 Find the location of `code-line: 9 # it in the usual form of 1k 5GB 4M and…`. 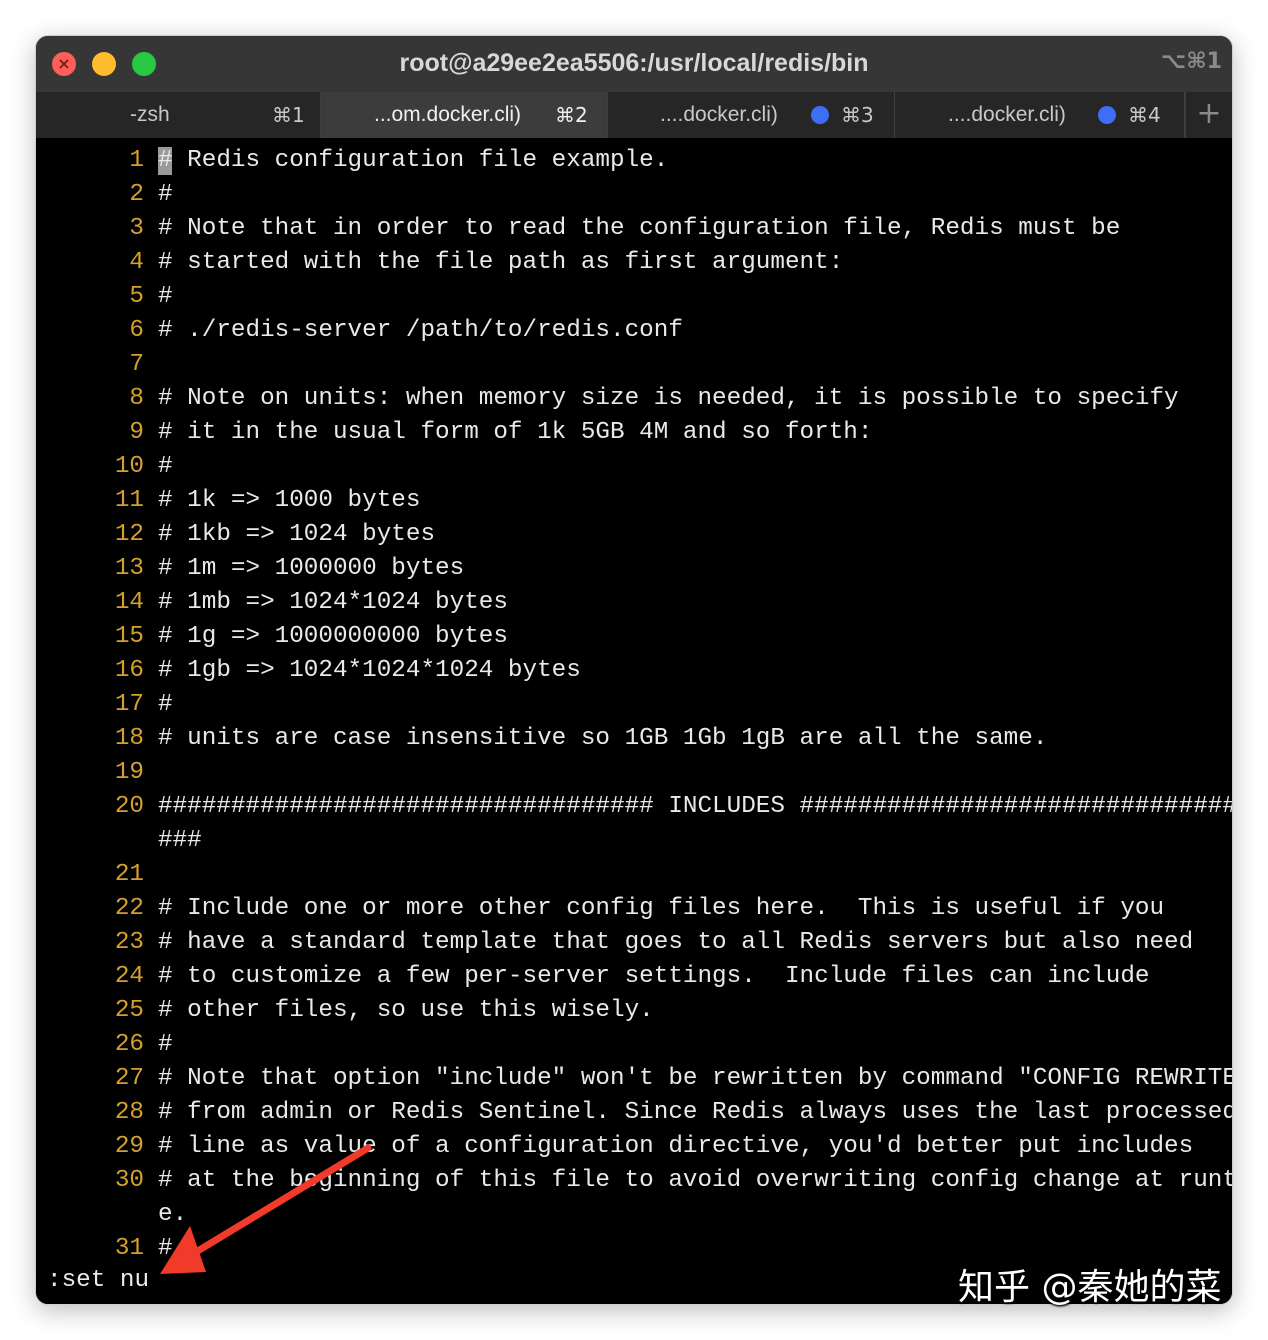

code-line: 9 # it in the usual form of 1k 5GB 4M and… is located at coordinates (634, 433).